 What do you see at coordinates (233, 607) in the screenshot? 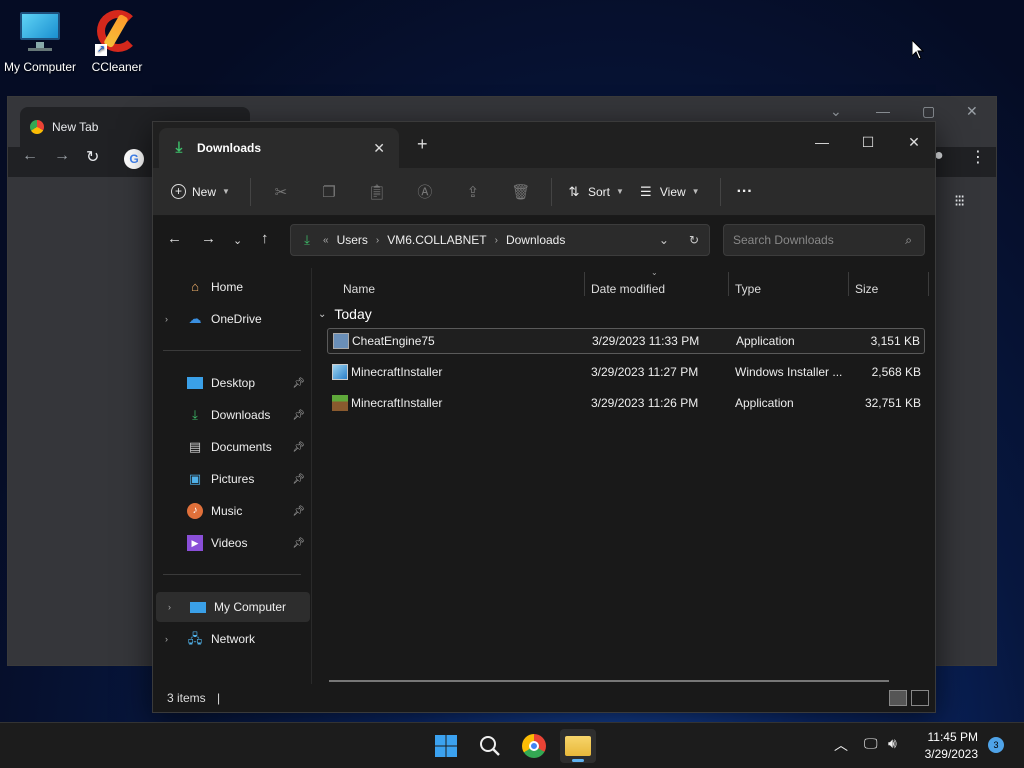
I see `sidebar-item-my-computer: › My Computer` at bounding box center [233, 607].